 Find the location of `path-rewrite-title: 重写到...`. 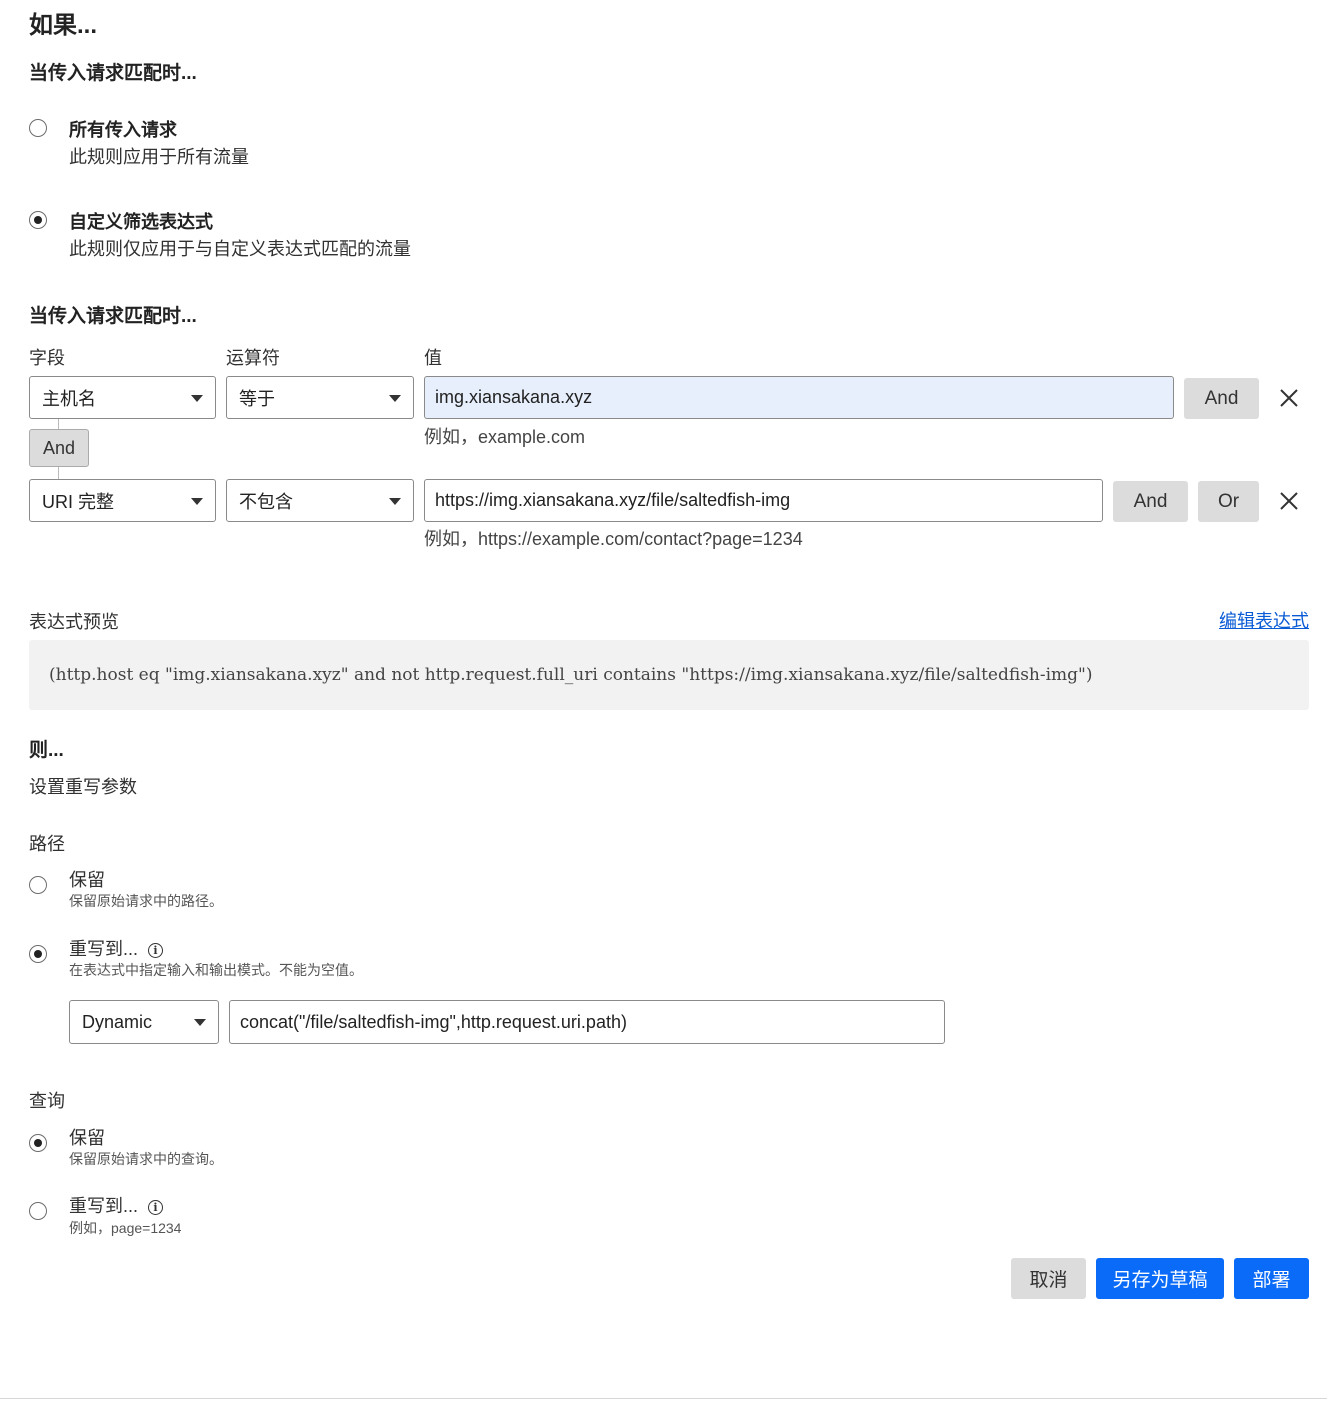

path-rewrite-title: 重写到... is located at coordinates (104, 949).